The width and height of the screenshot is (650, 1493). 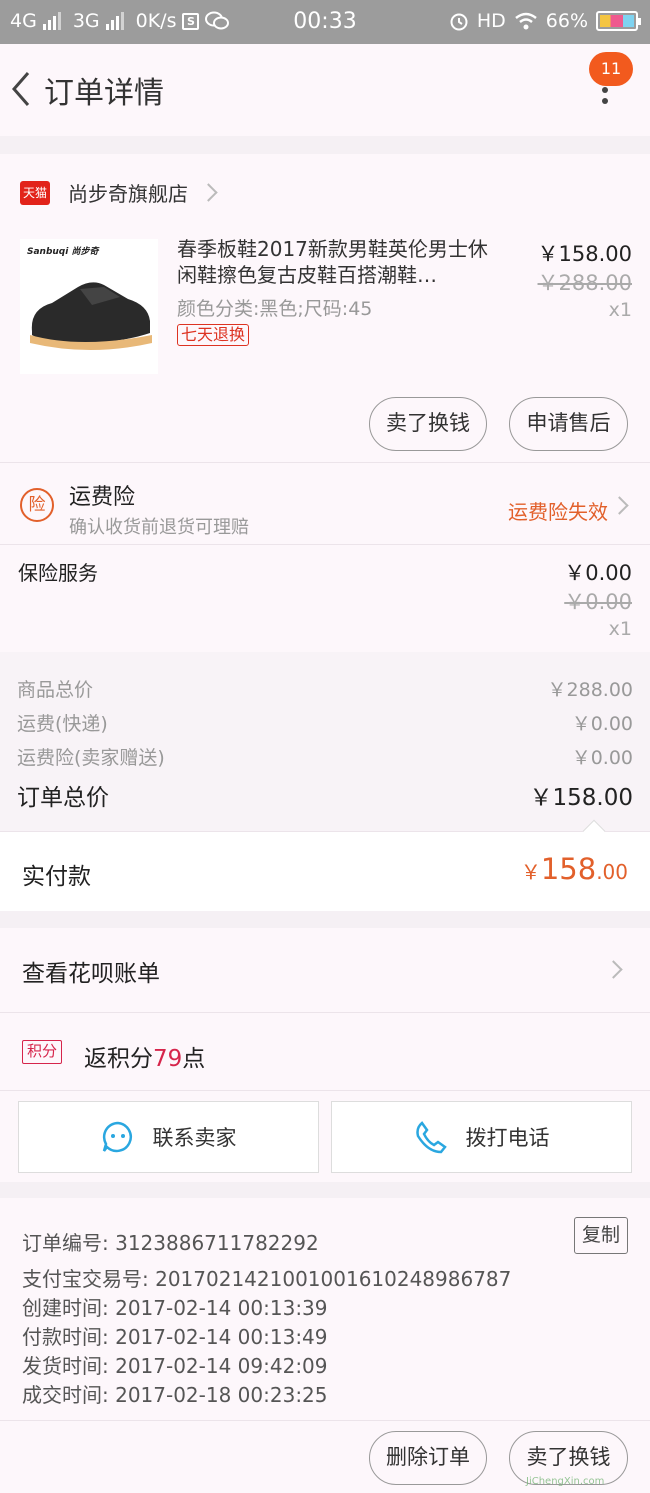 What do you see at coordinates (35, 192) in the screenshot?
I see `tmall-badge: 天猫` at bounding box center [35, 192].